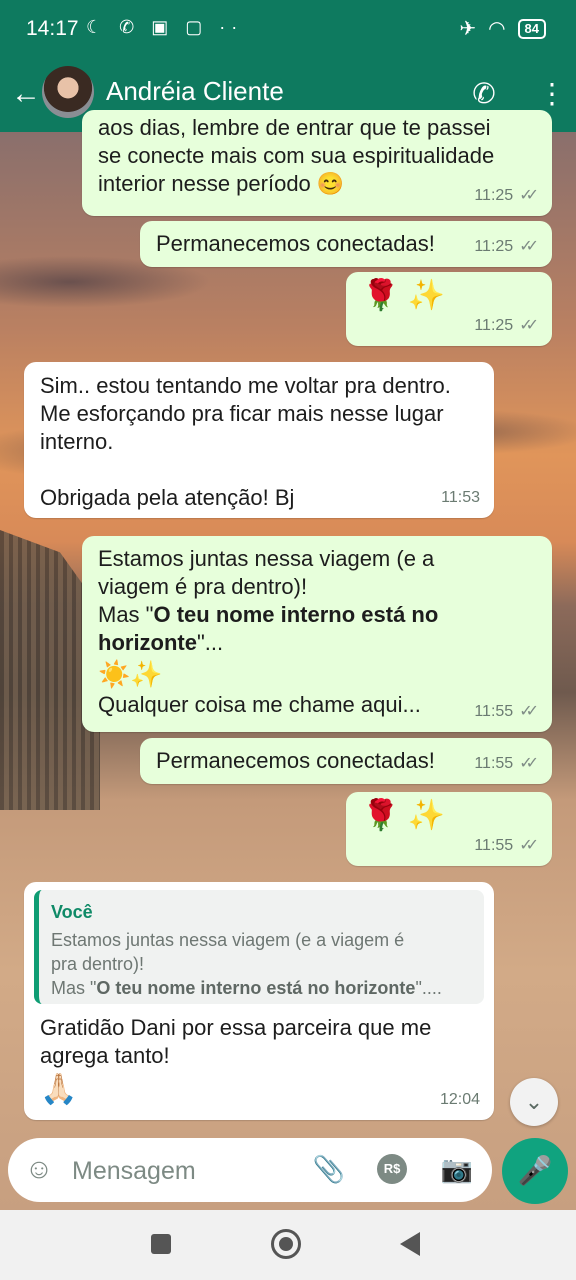  What do you see at coordinates (221, 183) in the screenshot?
I see `message-text: interior nesse período 😊` at bounding box center [221, 183].